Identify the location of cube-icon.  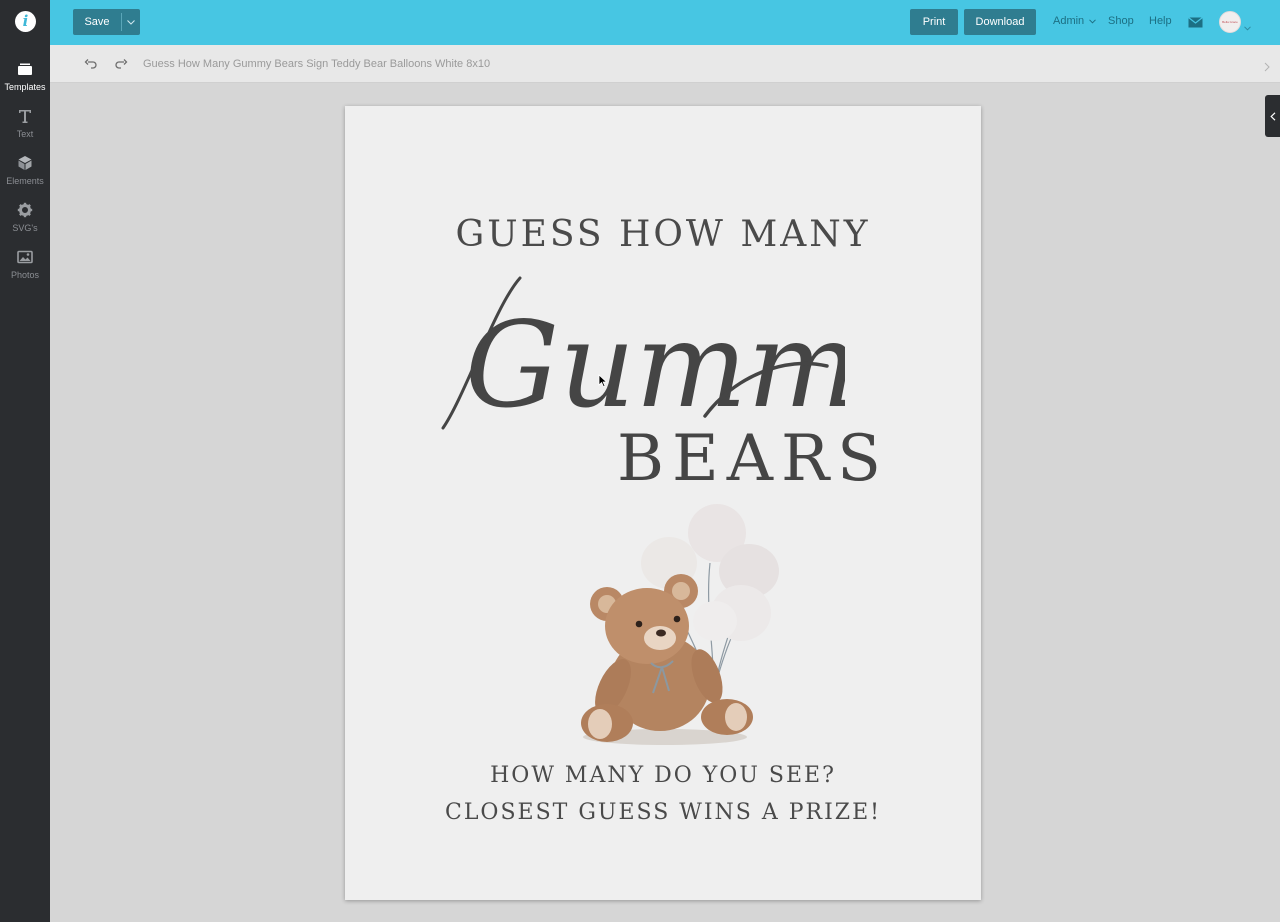
(25, 163).